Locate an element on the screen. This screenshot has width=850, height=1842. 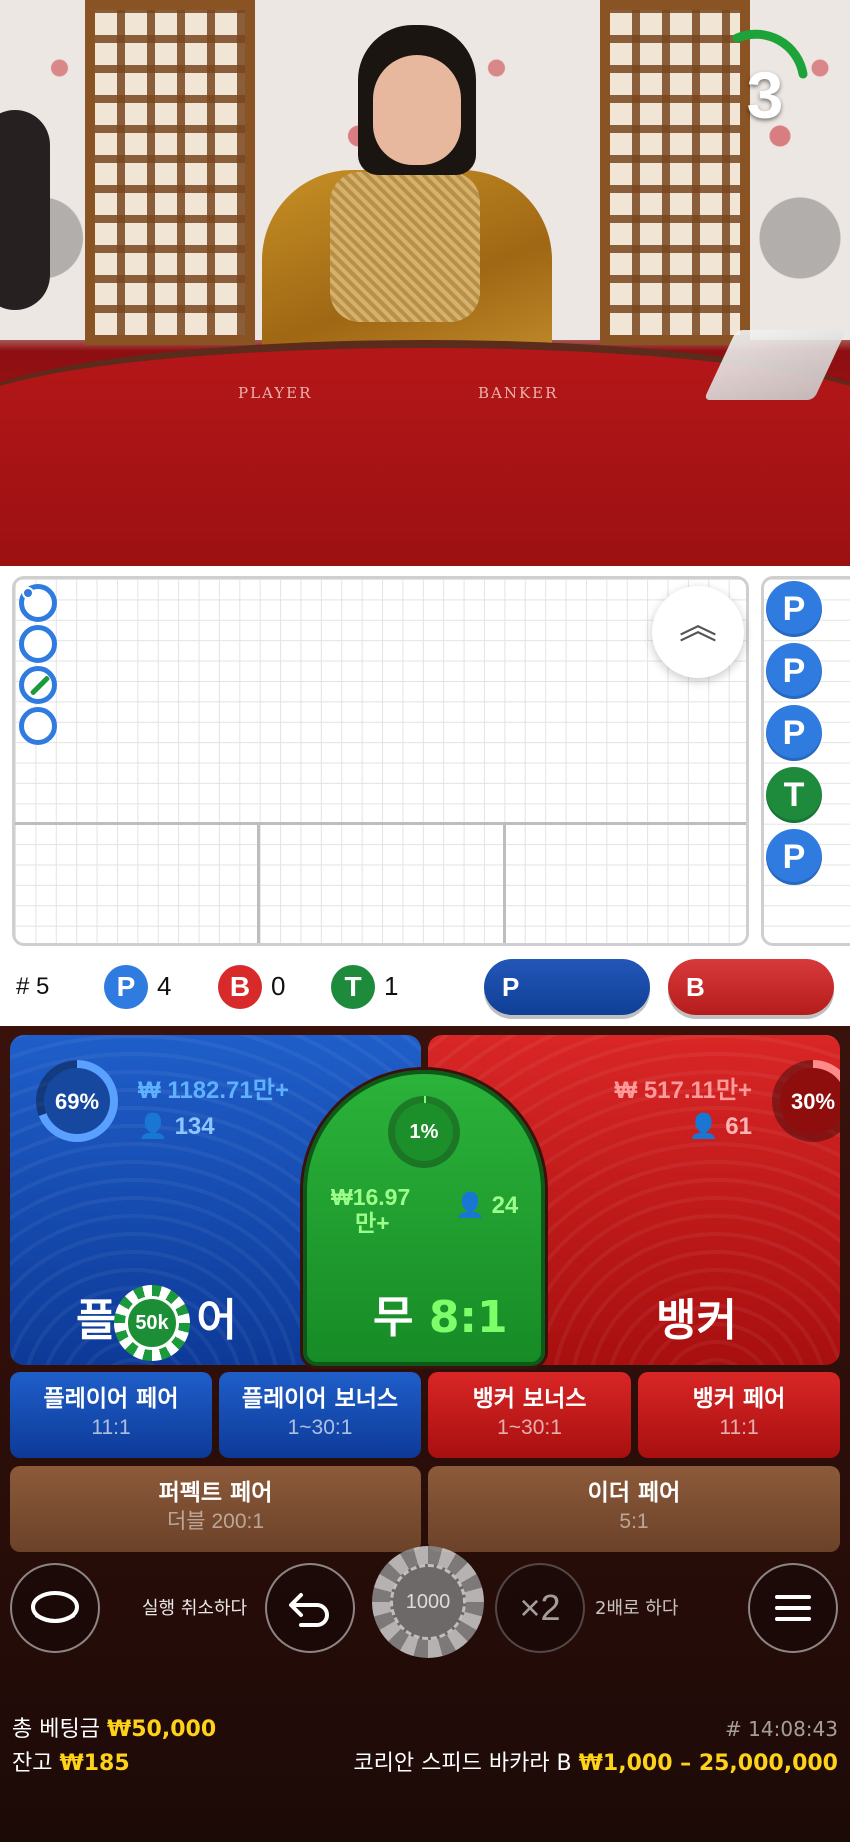
banker-predict-button: B is located at coordinates (751, 987).